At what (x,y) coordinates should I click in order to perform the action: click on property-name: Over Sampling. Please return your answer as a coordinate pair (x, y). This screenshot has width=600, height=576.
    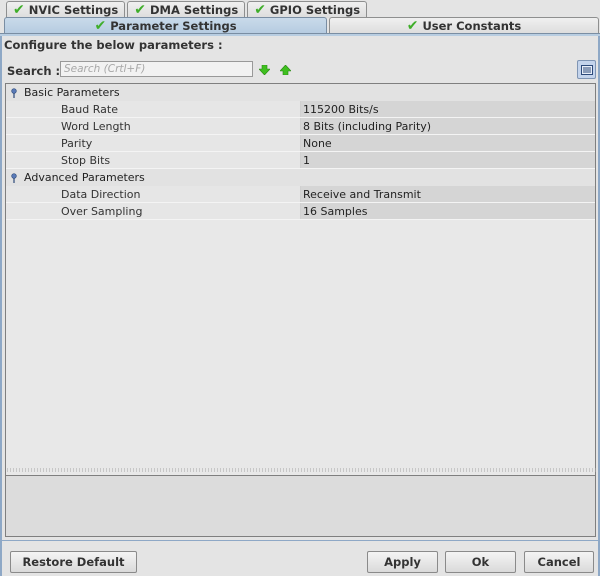
    Looking at the image, I should click on (153, 211).